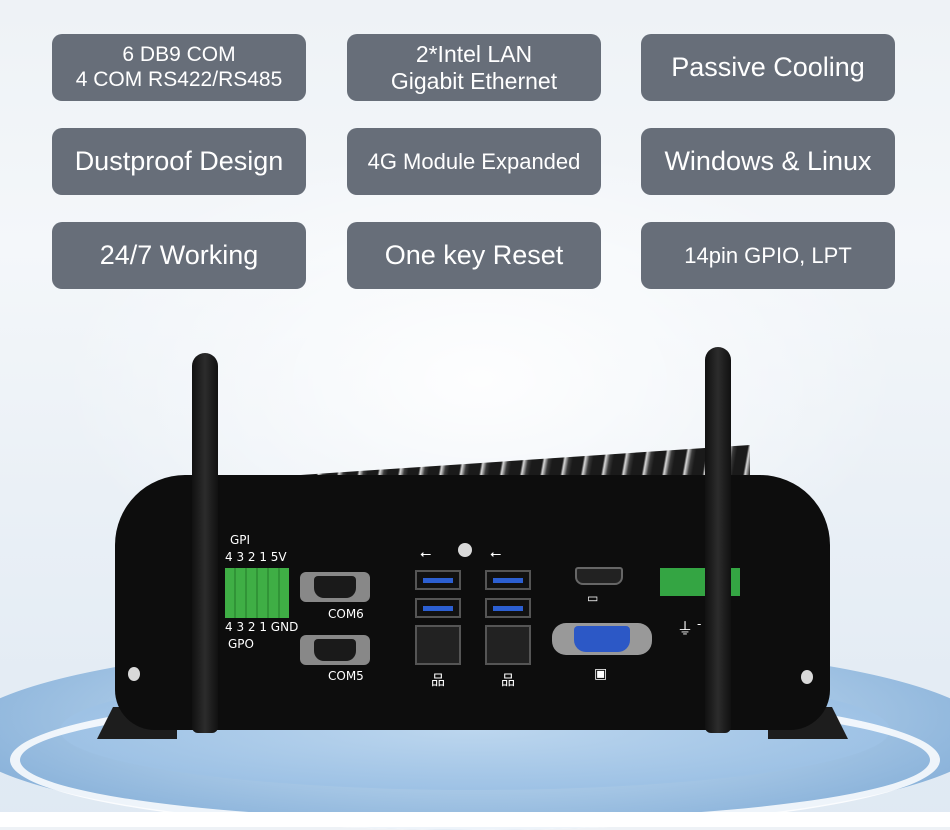 The height and width of the screenshot is (830, 950). Describe the element at coordinates (685, 629) in the screenshot. I see `ground-icon: ⏚` at that location.